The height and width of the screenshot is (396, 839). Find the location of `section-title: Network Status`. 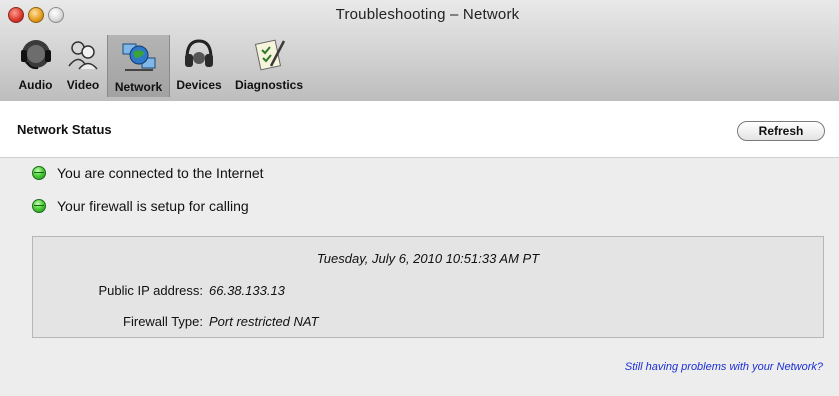

section-title: Network Status is located at coordinates (64, 129).